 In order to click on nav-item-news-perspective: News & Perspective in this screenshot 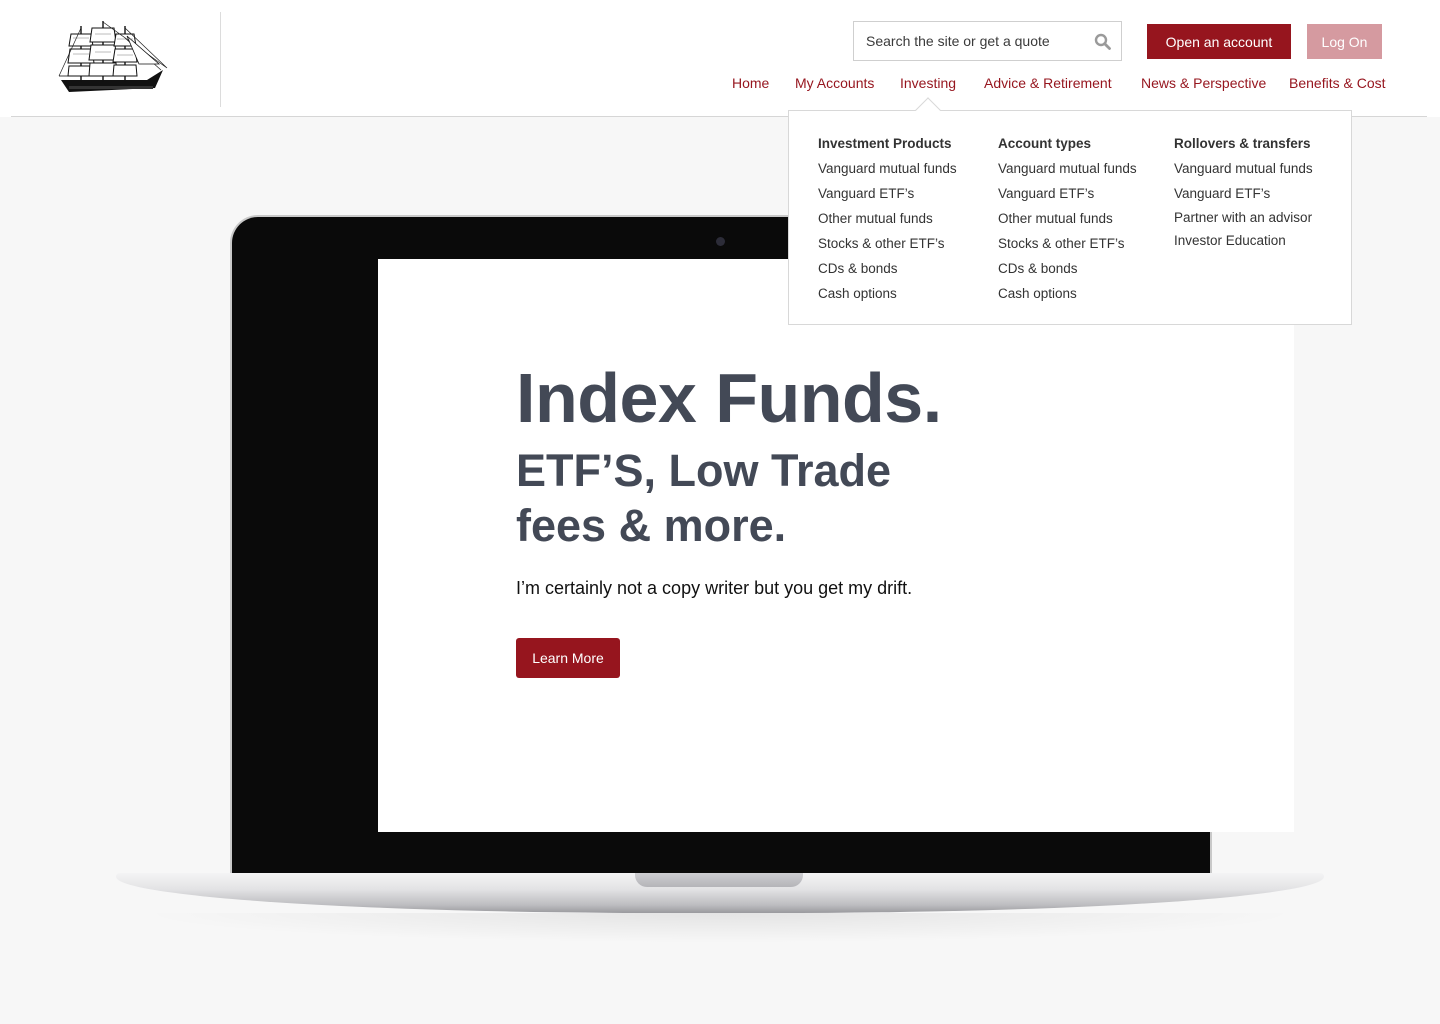, I will do `click(1203, 83)`.